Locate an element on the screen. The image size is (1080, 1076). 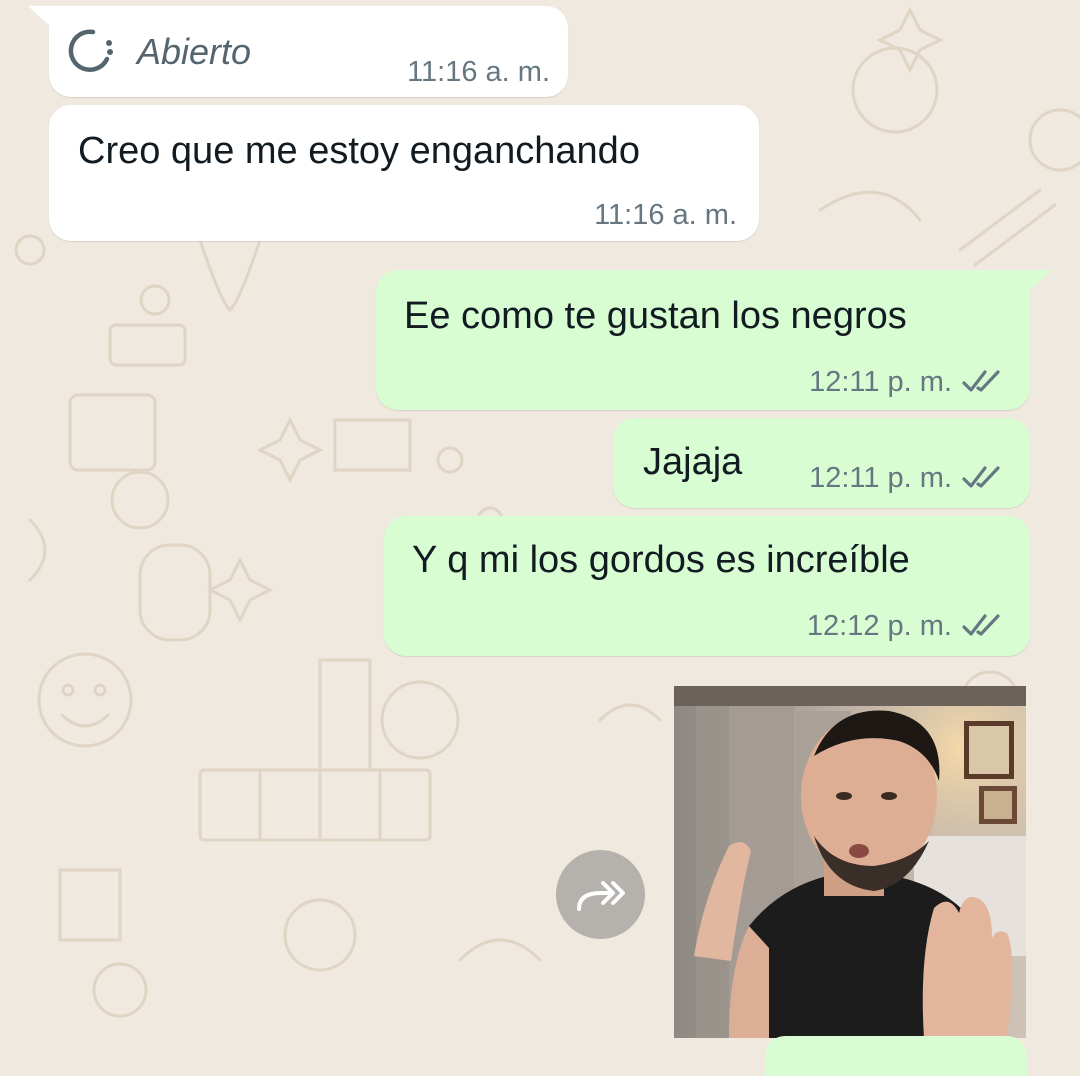
message-text: Jajaja is located at coordinates (693, 462).